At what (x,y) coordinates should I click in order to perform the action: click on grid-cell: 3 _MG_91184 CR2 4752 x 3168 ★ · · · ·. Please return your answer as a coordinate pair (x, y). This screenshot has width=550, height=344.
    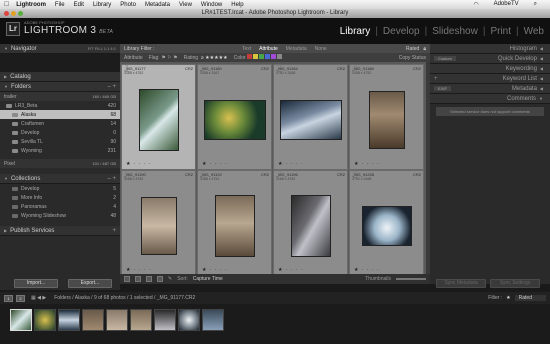
    Looking at the image, I should click on (310, 116).